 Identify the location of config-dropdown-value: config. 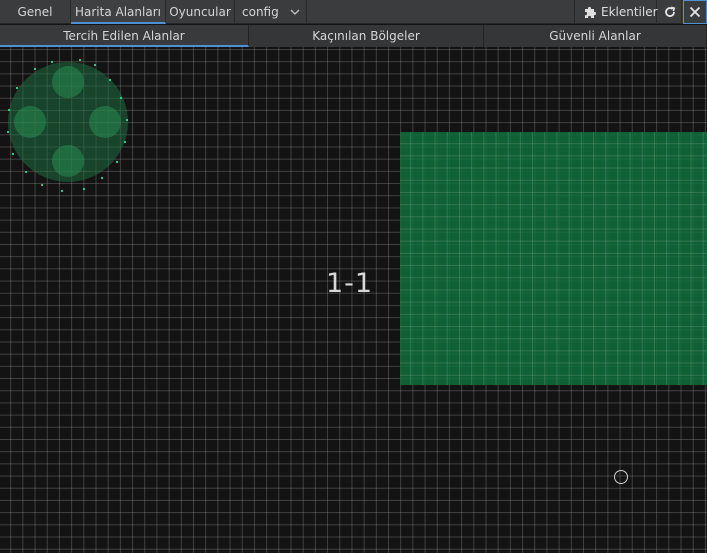
(260, 12).